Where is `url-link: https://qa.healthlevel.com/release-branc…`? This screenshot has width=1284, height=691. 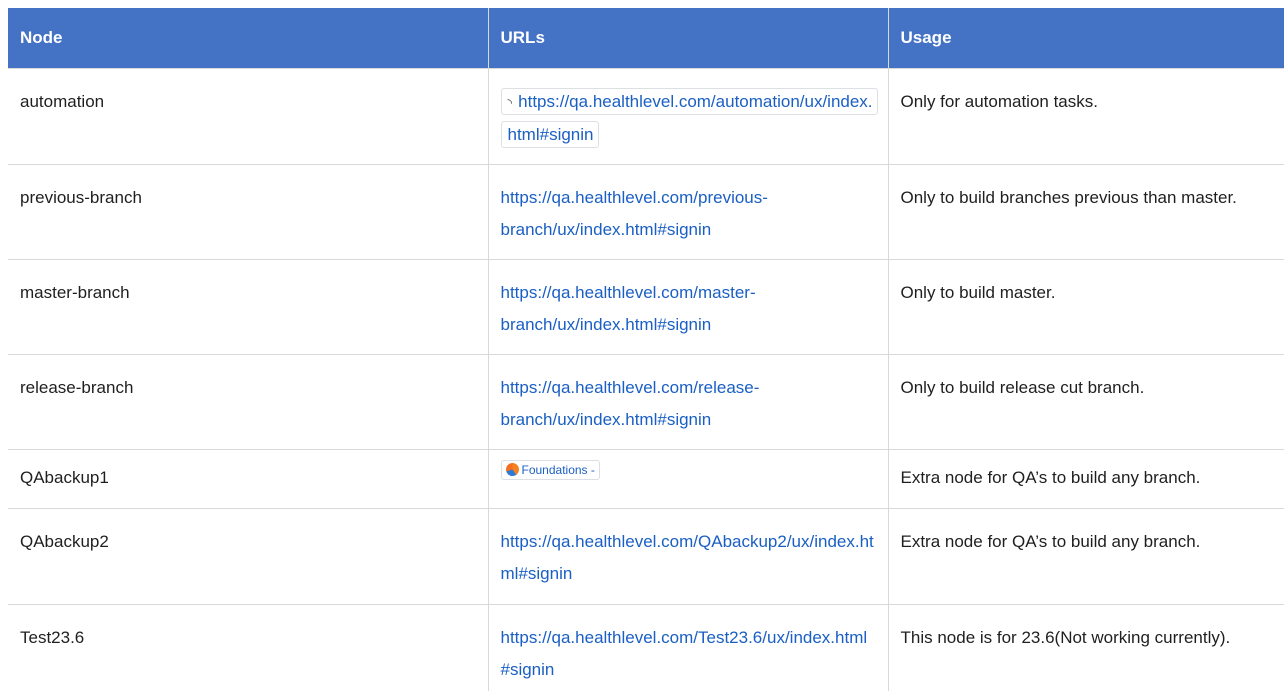 url-link: https://qa.healthlevel.com/release-branc… is located at coordinates (630, 403).